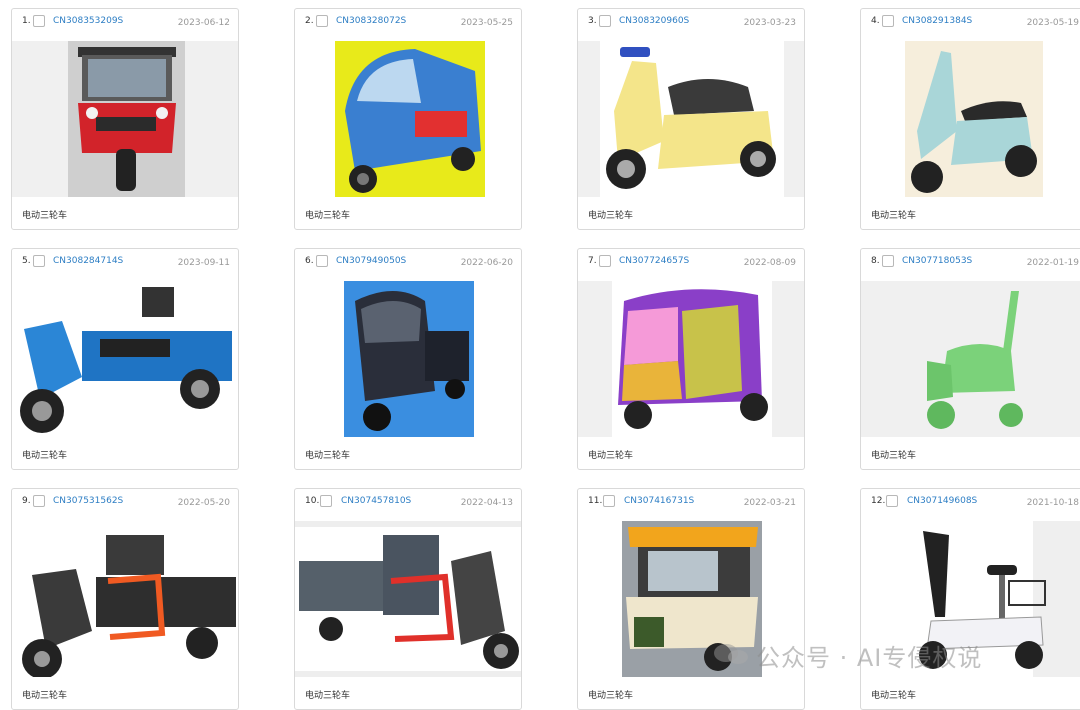 The image size is (1080, 710). I want to click on patent-card-3: 3. CN308320960S 2023-03-23 电动三轮车, so click(691, 119).